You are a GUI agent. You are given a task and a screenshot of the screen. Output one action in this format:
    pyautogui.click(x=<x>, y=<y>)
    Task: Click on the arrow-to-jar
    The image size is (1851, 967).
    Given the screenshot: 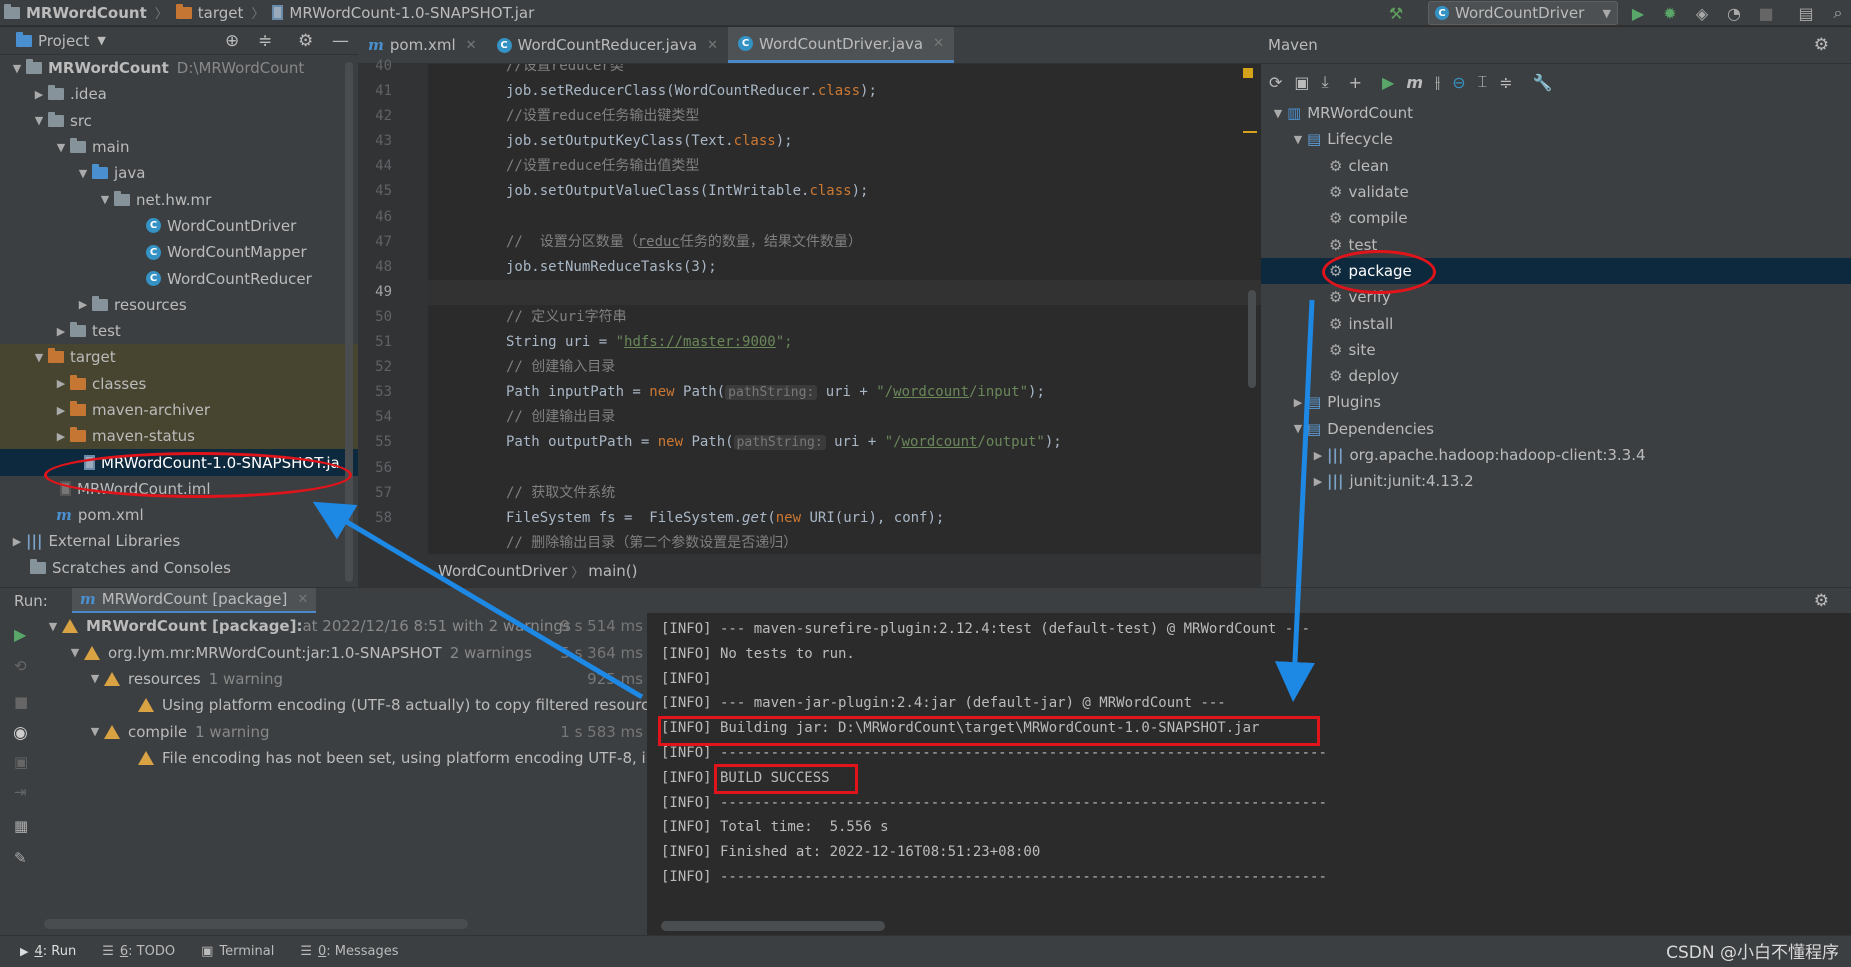 What is the action you would take?
    pyautogui.click(x=478, y=600)
    